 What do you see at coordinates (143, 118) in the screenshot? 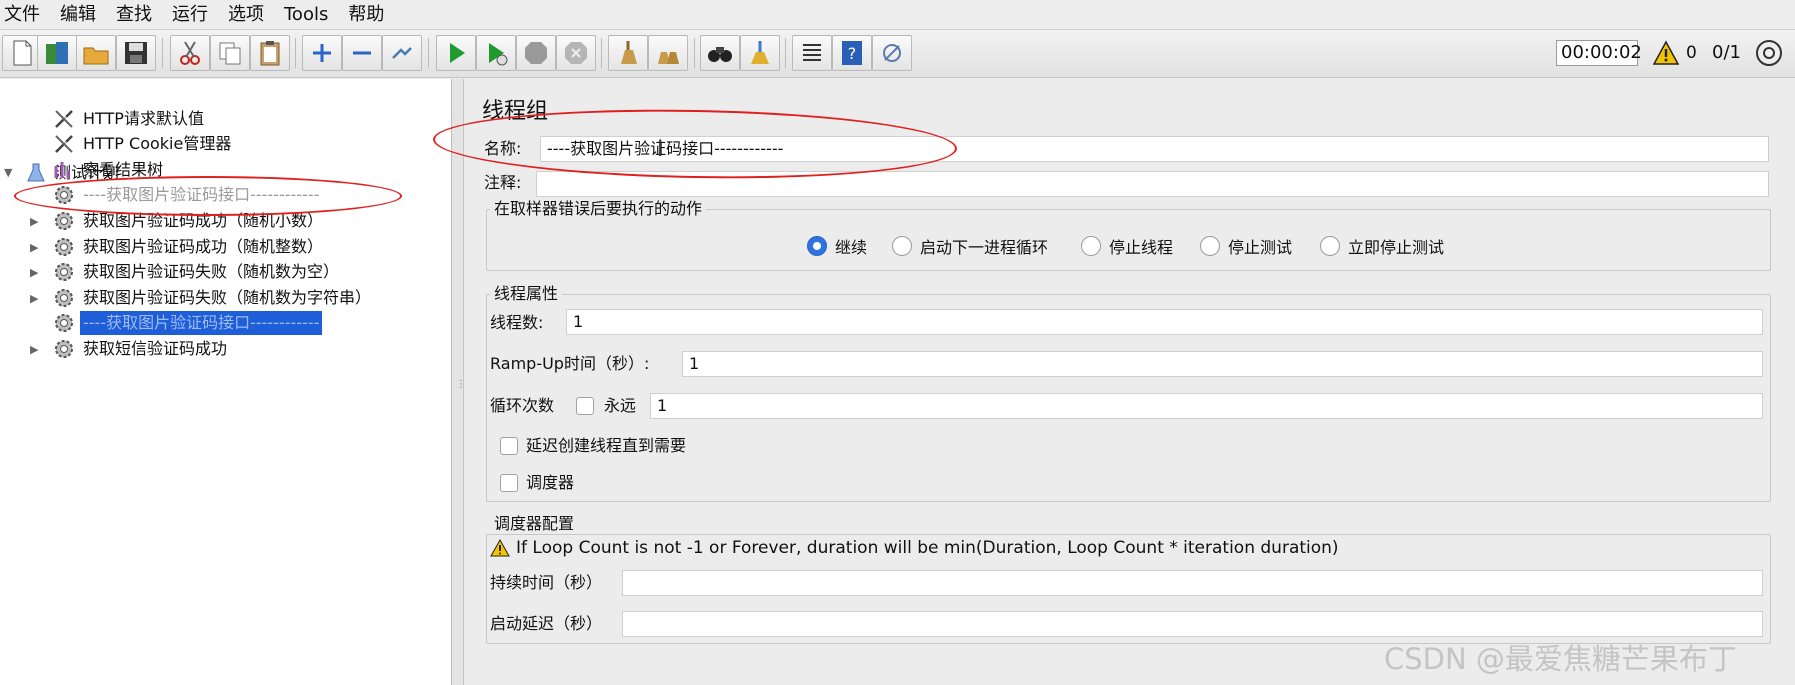
I see `tree-item-label: HTTP请求默认值` at bounding box center [143, 118].